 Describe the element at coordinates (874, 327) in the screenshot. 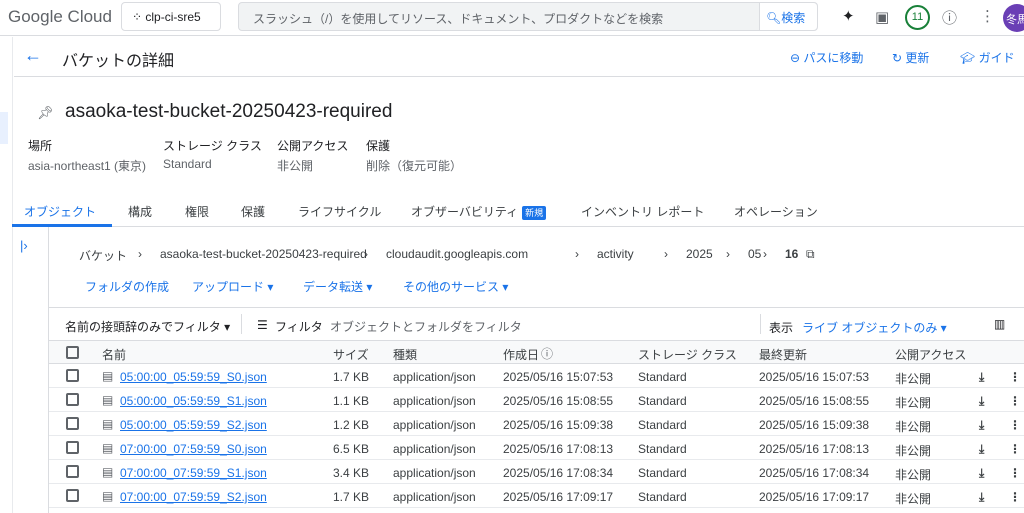

I see `view-dropdown: ライブ オブジェクトのみ ▾` at that location.